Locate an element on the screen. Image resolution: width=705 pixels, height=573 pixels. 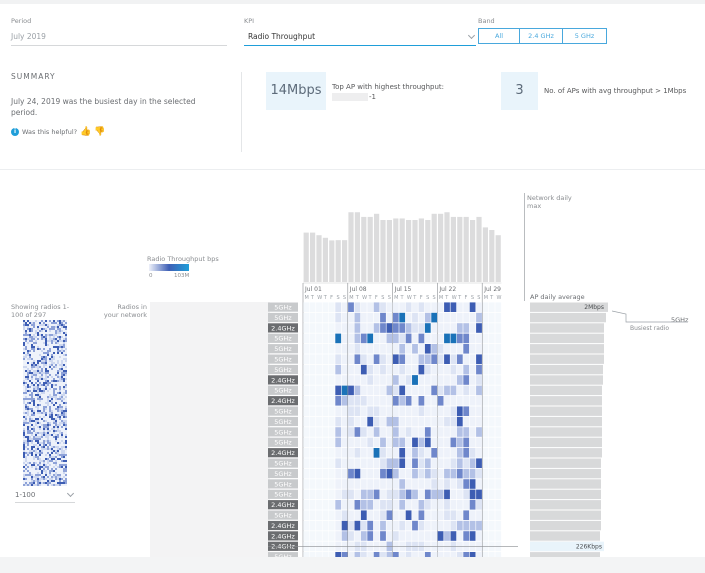
band-label: 5GHz is located at coordinates (283, 391).